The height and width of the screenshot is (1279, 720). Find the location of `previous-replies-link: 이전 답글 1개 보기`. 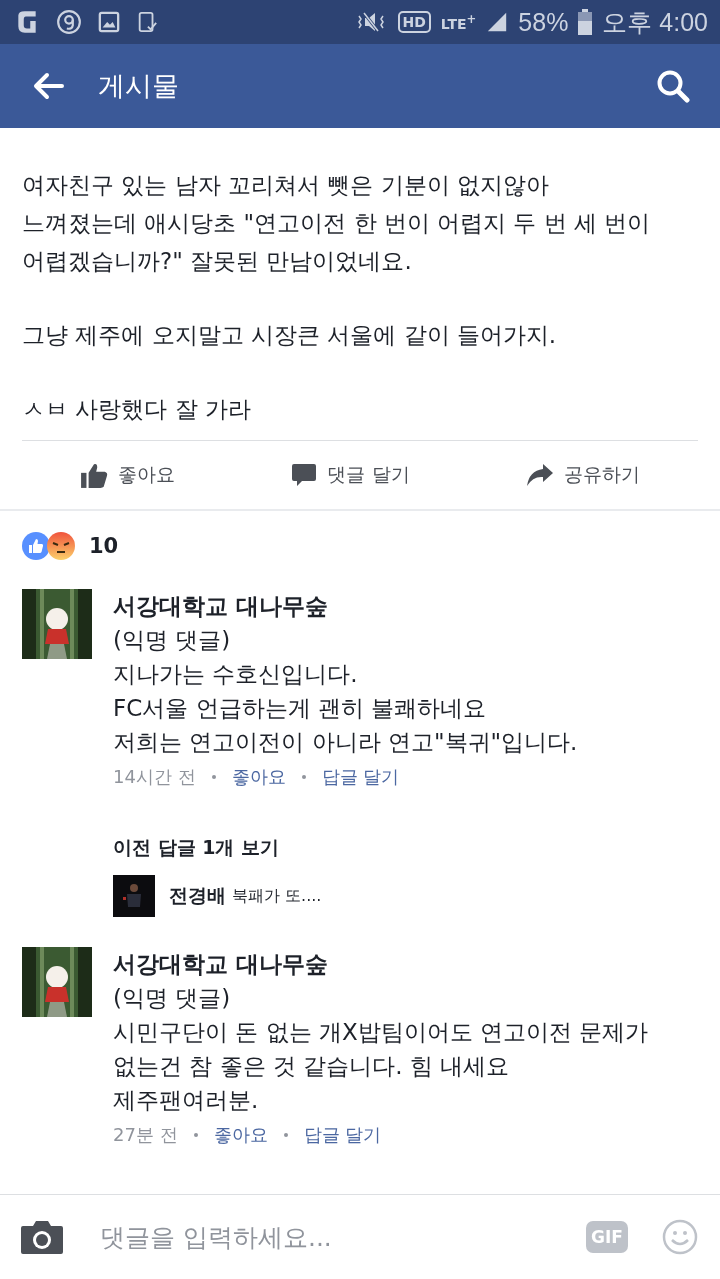

previous-replies-link: 이전 답글 1개 보기 is located at coordinates (196, 848).